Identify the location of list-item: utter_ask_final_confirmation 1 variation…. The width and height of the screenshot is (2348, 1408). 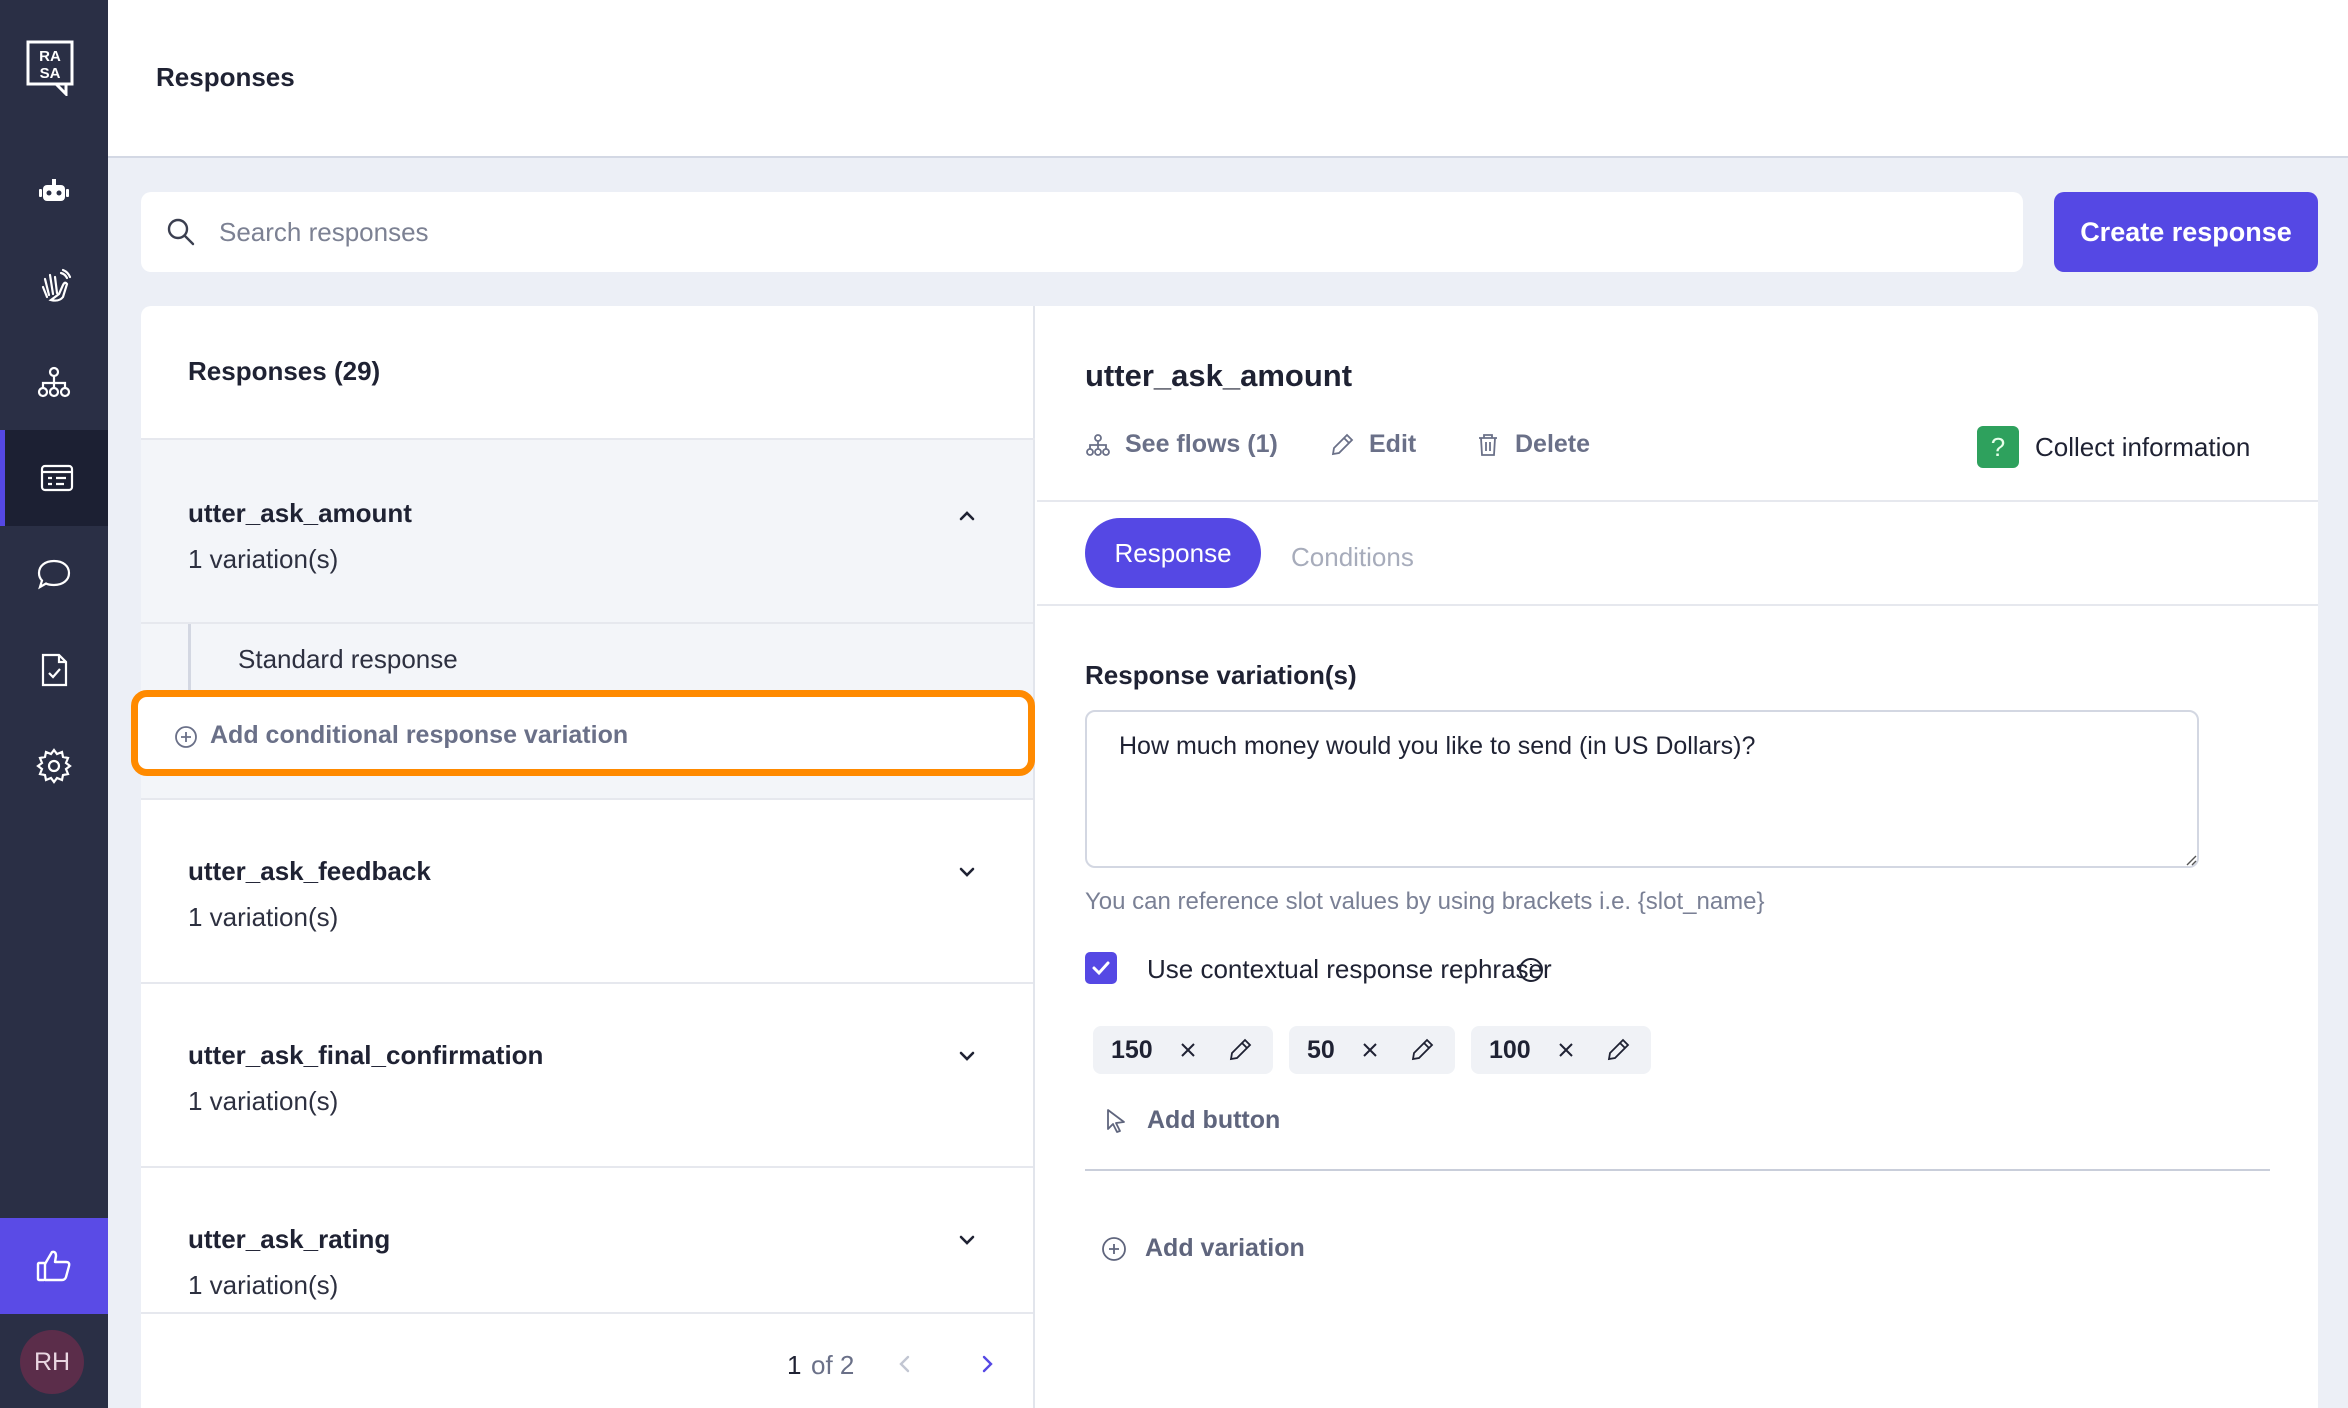
(587, 1076).